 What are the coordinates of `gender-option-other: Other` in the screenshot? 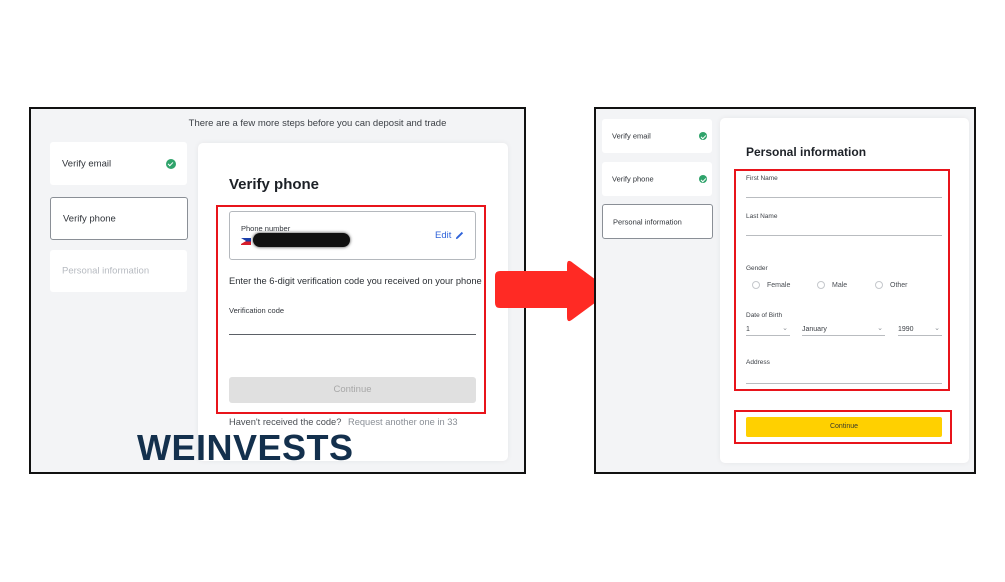 It's located at (891, 285).